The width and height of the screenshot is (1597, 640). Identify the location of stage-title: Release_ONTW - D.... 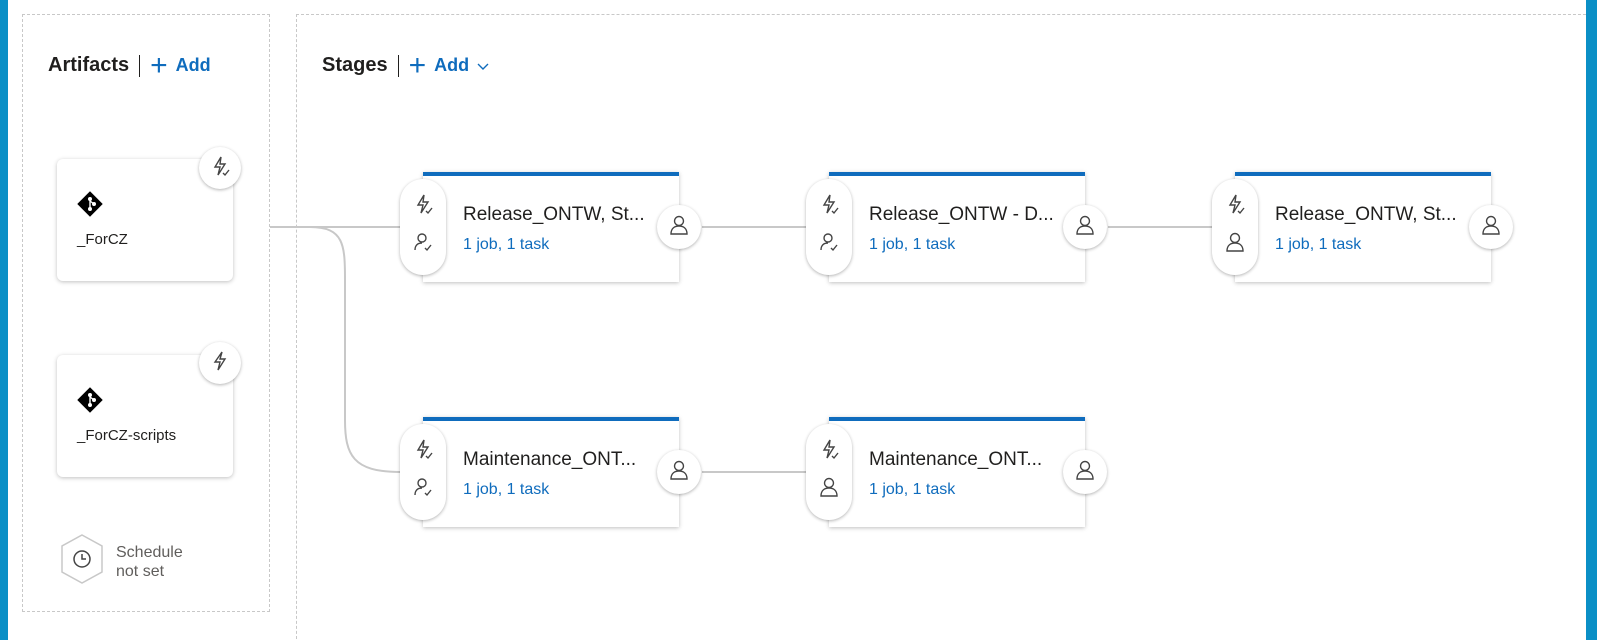
(961, 214).